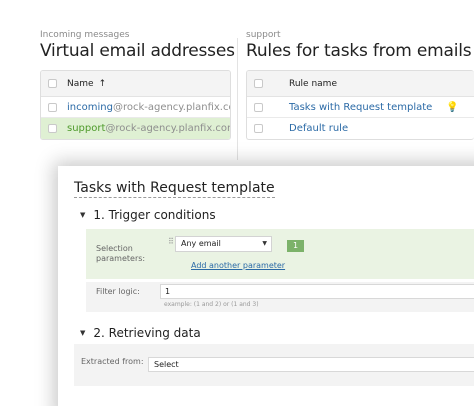  I want to click on add-parameter-link: Add another parameter, so click(238, 265).